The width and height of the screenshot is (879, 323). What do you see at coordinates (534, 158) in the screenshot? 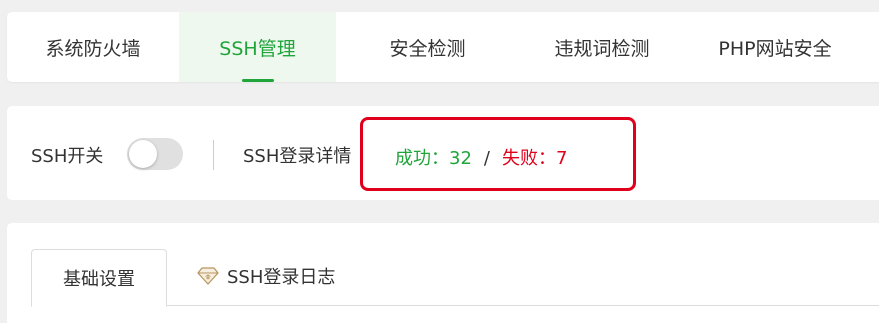
I see `login-fail-count: 失败：7` at bounding box center [534, 158].